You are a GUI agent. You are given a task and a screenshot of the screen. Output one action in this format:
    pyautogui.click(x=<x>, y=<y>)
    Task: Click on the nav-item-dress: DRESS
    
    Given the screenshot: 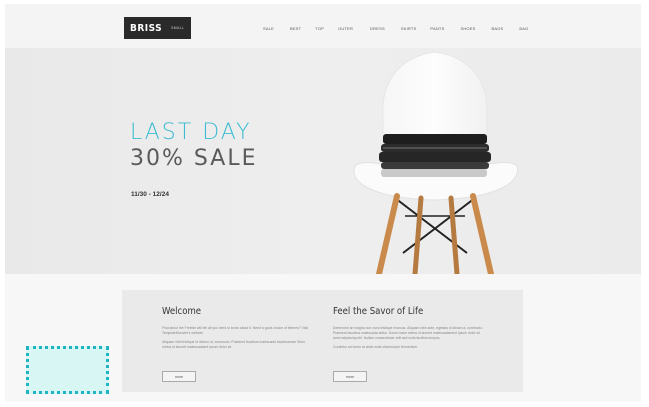 What is the action you would take?
    pyautogui.click(x=377, y=28)
    